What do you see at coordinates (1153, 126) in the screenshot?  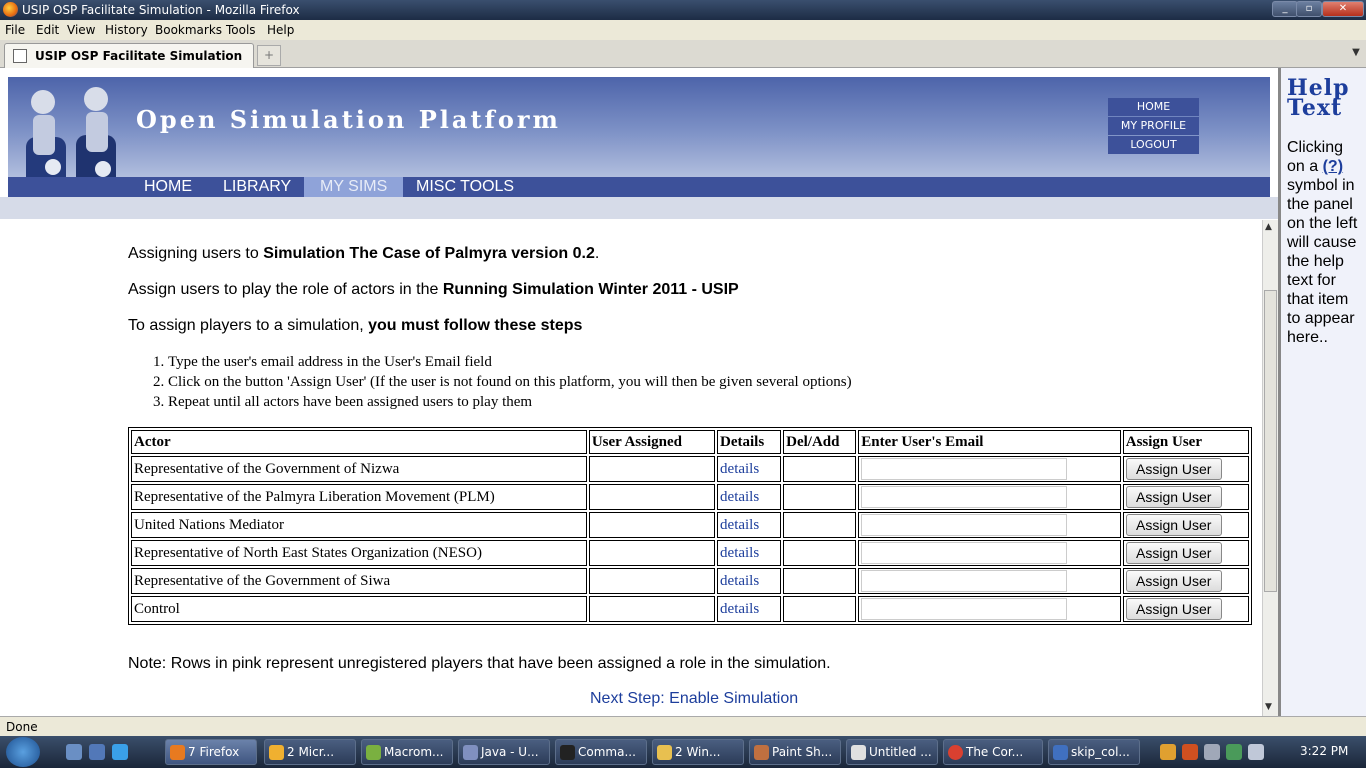 I see `topnav-my-profile: MY PROFILE` at bounding box center [1153, 126].